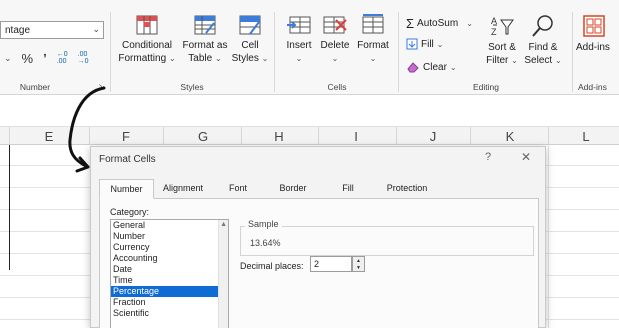  What do you see at coordinates (543, 40) in the screenshot?
I see `find-select-button: Find & Select ⌄` at bounding box center [543, 40].